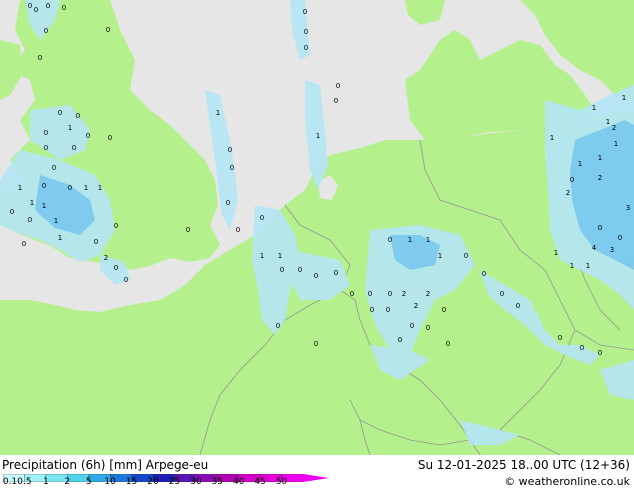  I want to click on legend-tick-label: 30, so click(196, 482).